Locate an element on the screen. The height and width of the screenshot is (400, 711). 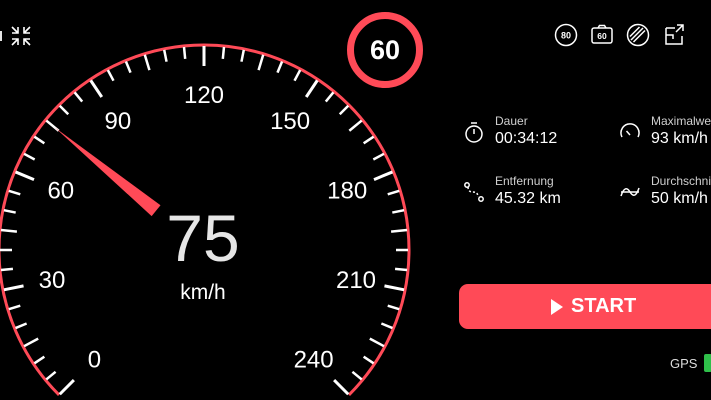
speed-limit-value: 60 is located at coordinates (385, 49).